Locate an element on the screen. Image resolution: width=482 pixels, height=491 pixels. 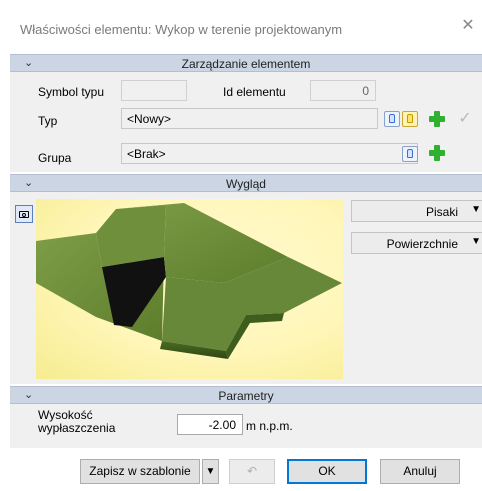
undo-icon: ↶ is located at coordinates (252, 471).